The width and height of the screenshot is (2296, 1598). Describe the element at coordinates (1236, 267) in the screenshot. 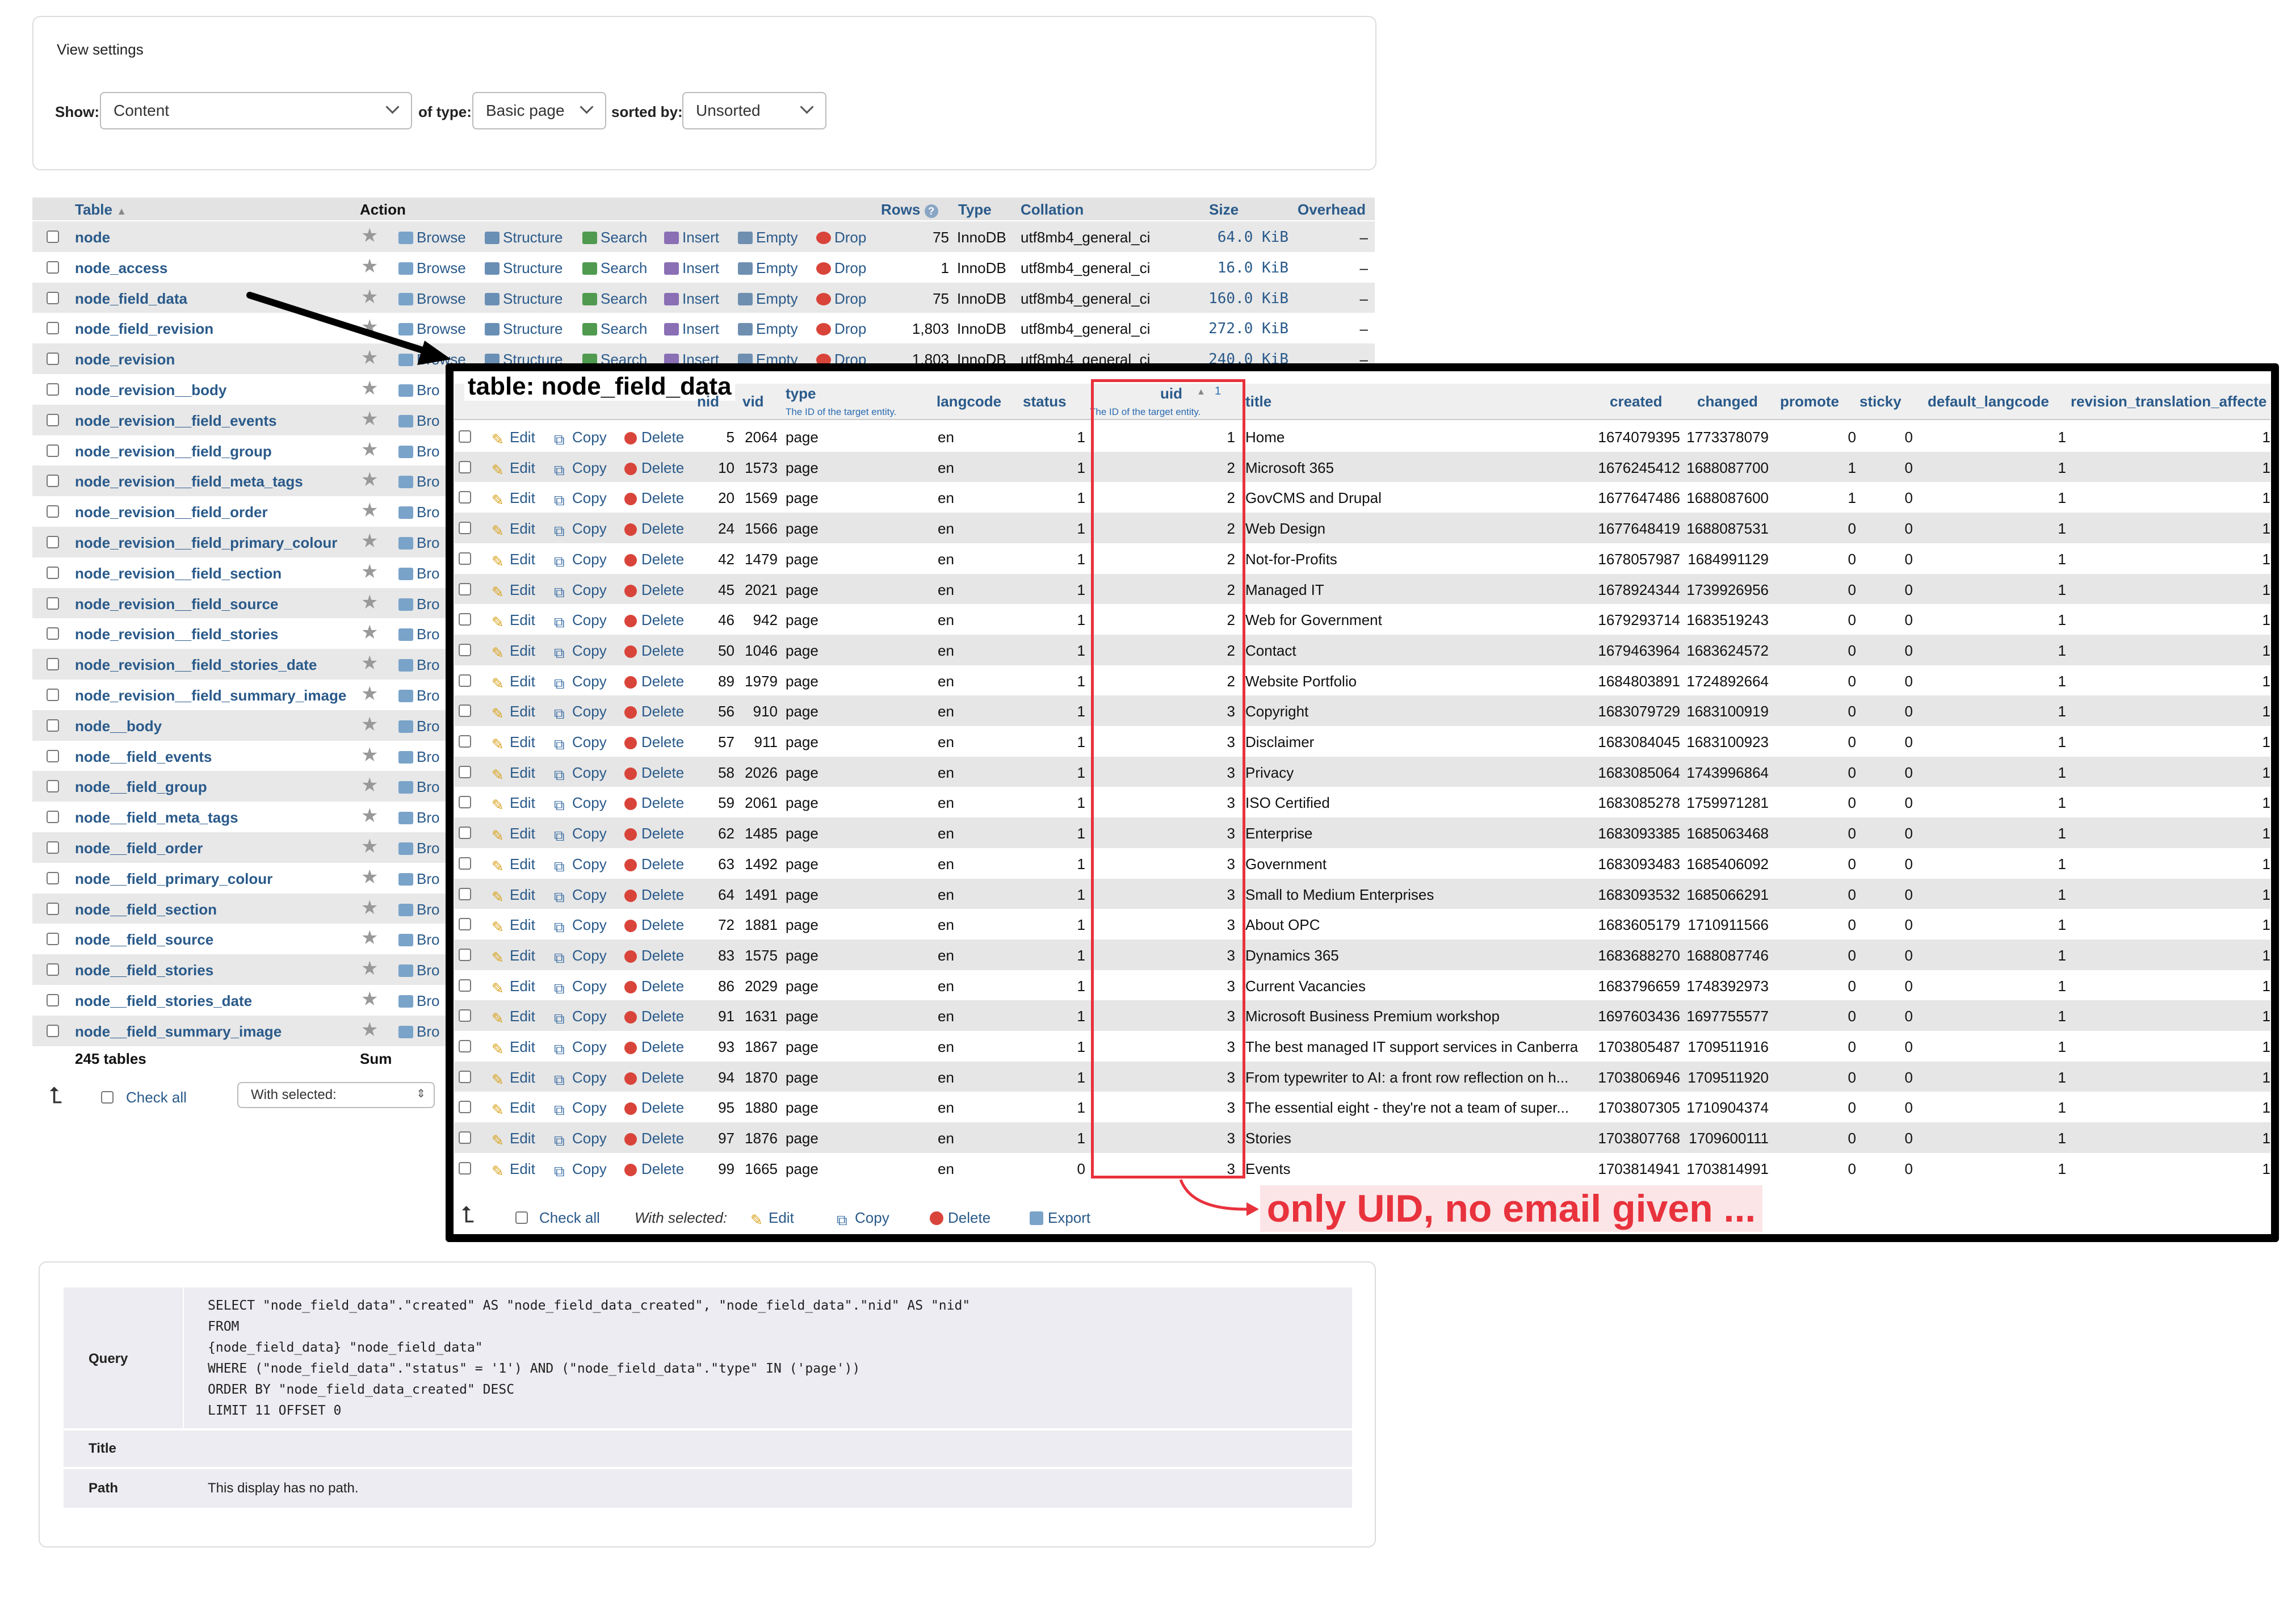

I see `table-size: 16.0 KiB` at that location.